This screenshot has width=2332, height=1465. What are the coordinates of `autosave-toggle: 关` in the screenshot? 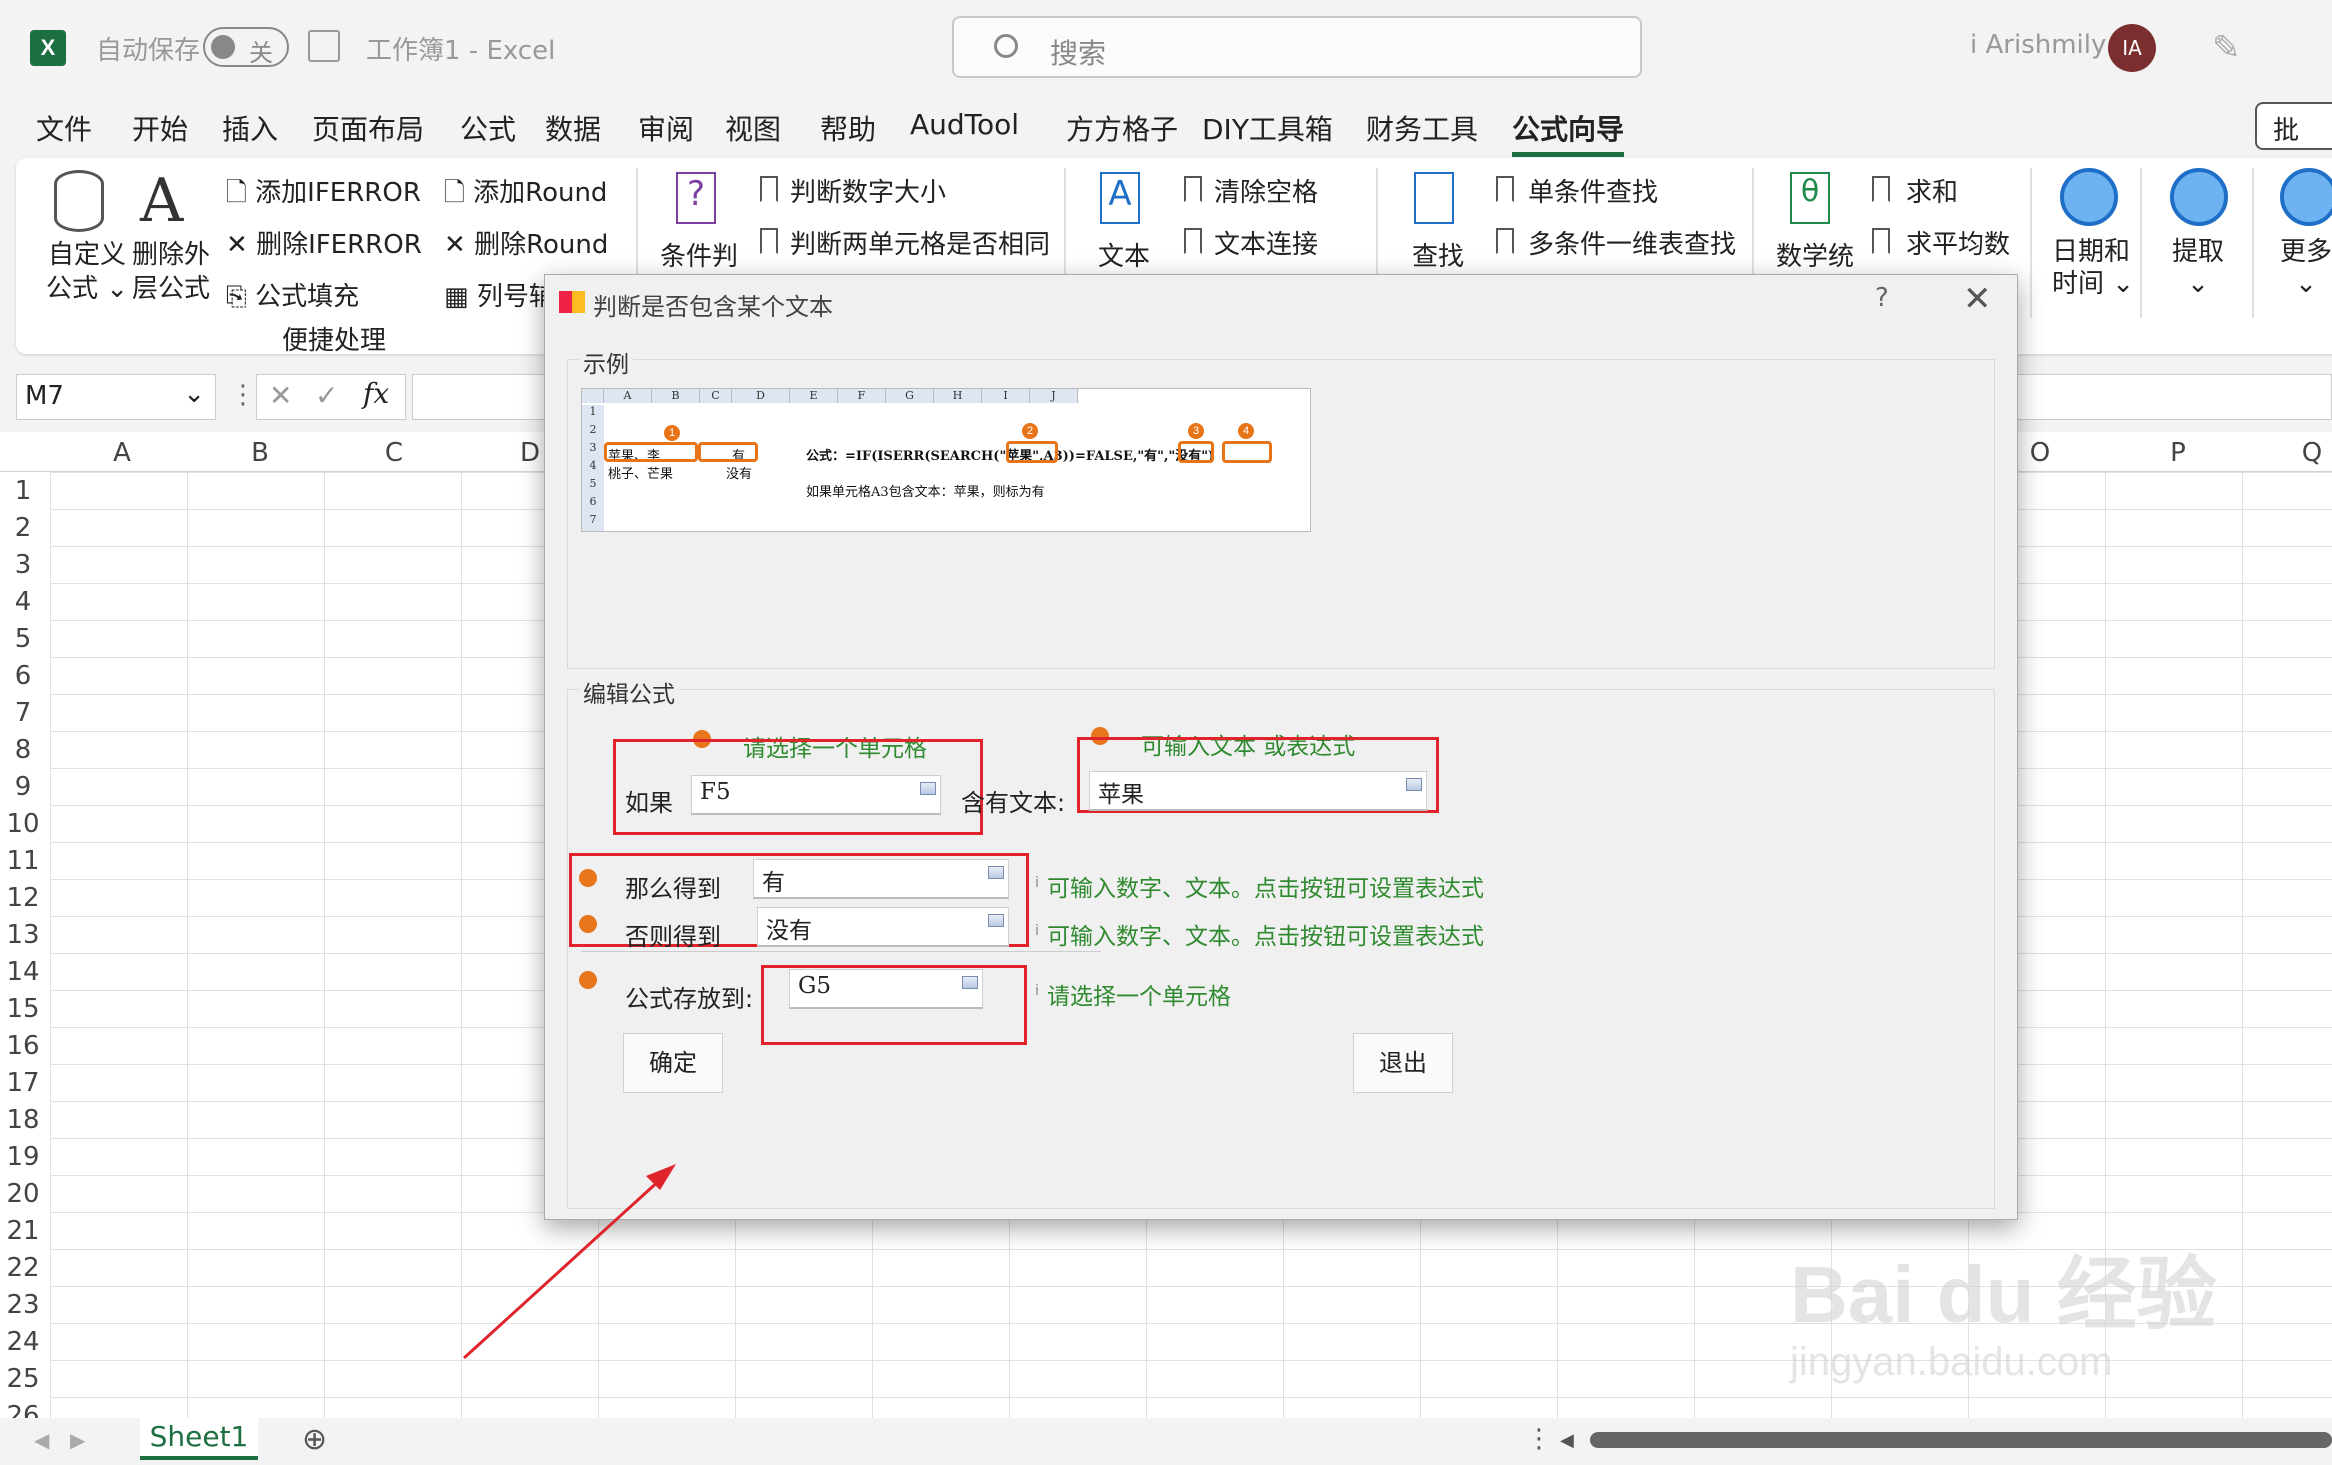 It's located at (246, 47).